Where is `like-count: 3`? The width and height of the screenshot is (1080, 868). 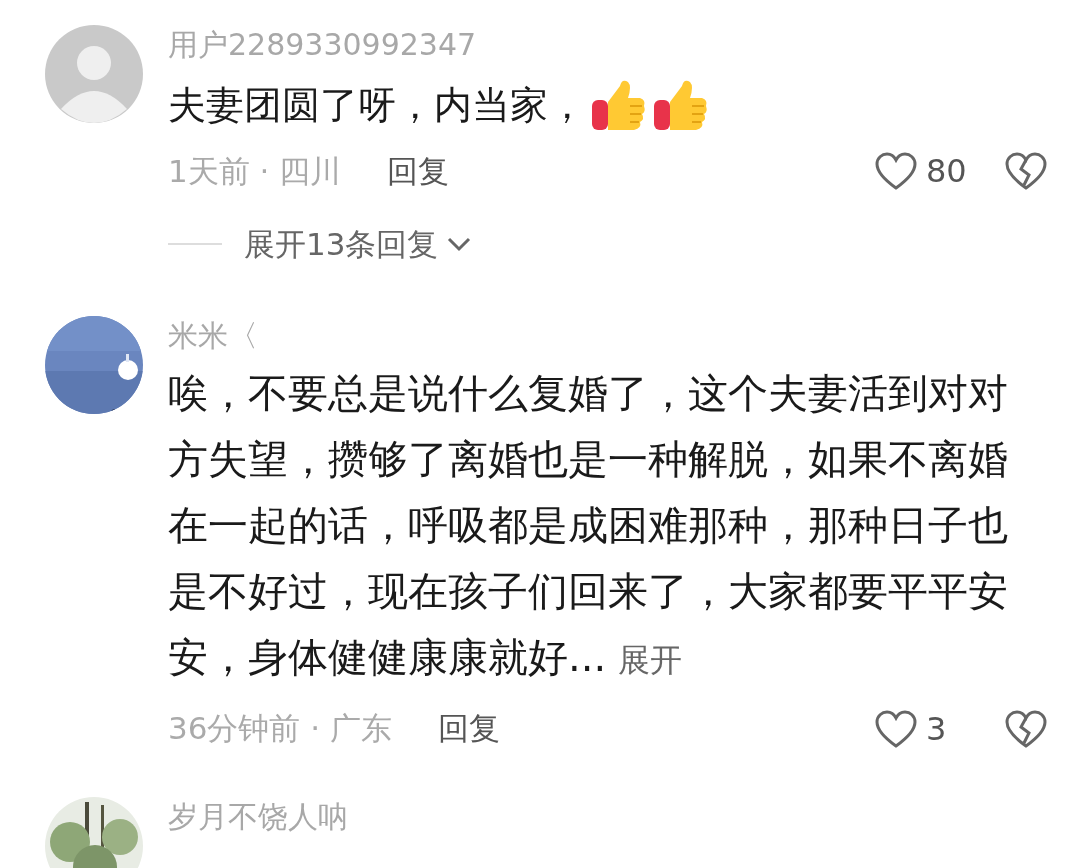 like-count: 3 is located at coordinates (937, 729).